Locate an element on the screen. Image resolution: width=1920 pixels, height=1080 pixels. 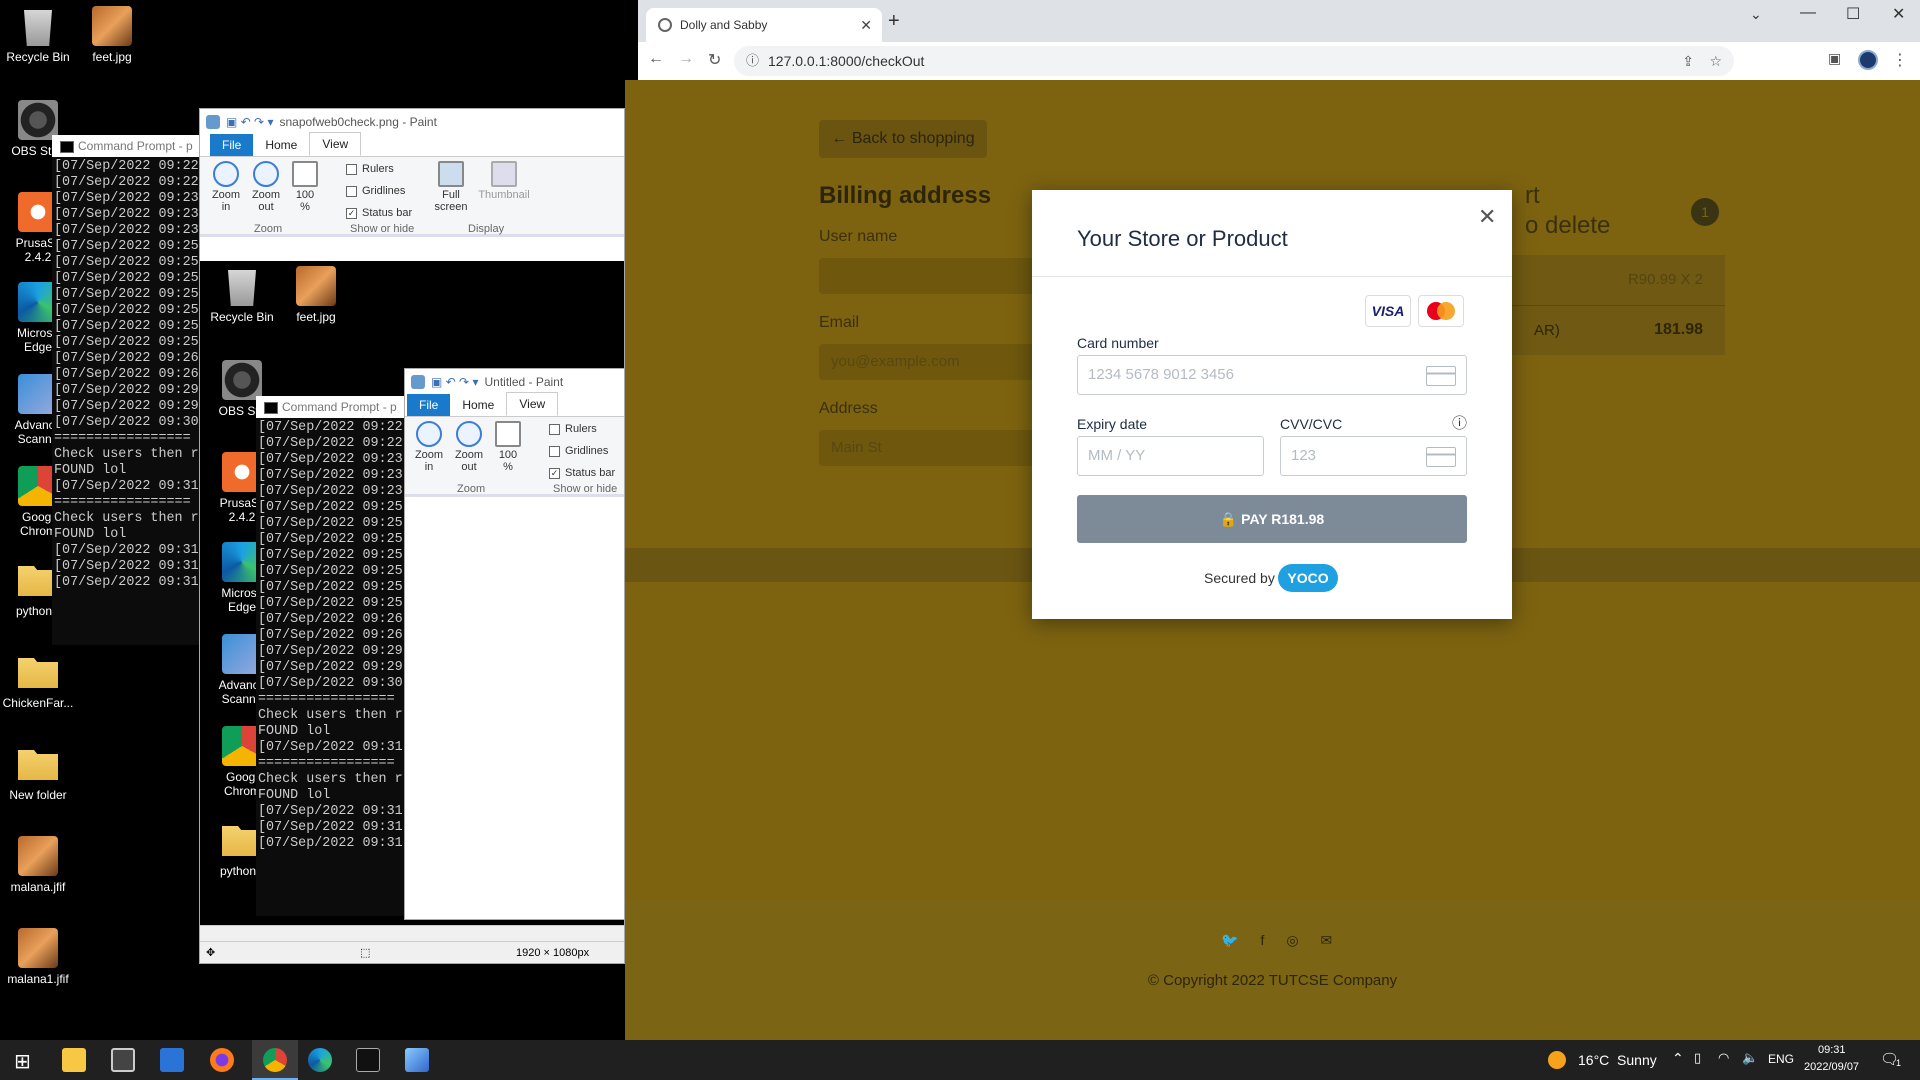
expiry-input: MM / YY is located at coordinates (1170, 456).